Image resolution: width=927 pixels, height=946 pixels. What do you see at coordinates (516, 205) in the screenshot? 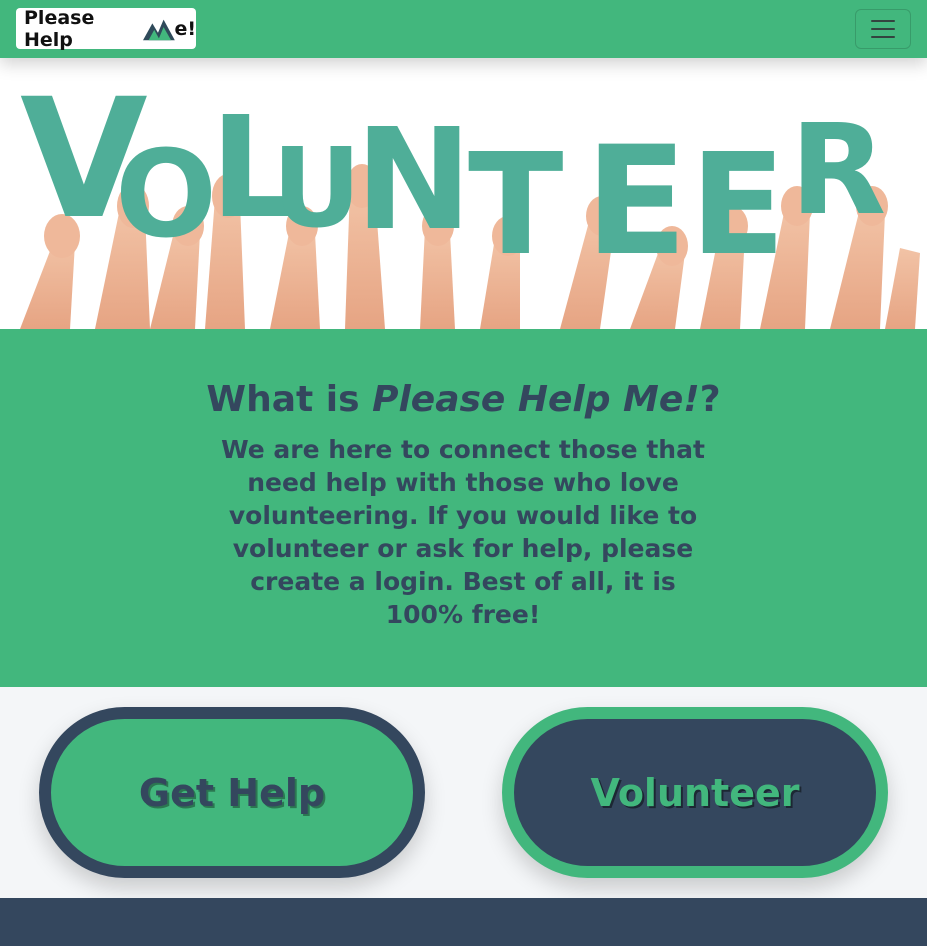
I see `svg-text: T` at bounding box center [516, 205].